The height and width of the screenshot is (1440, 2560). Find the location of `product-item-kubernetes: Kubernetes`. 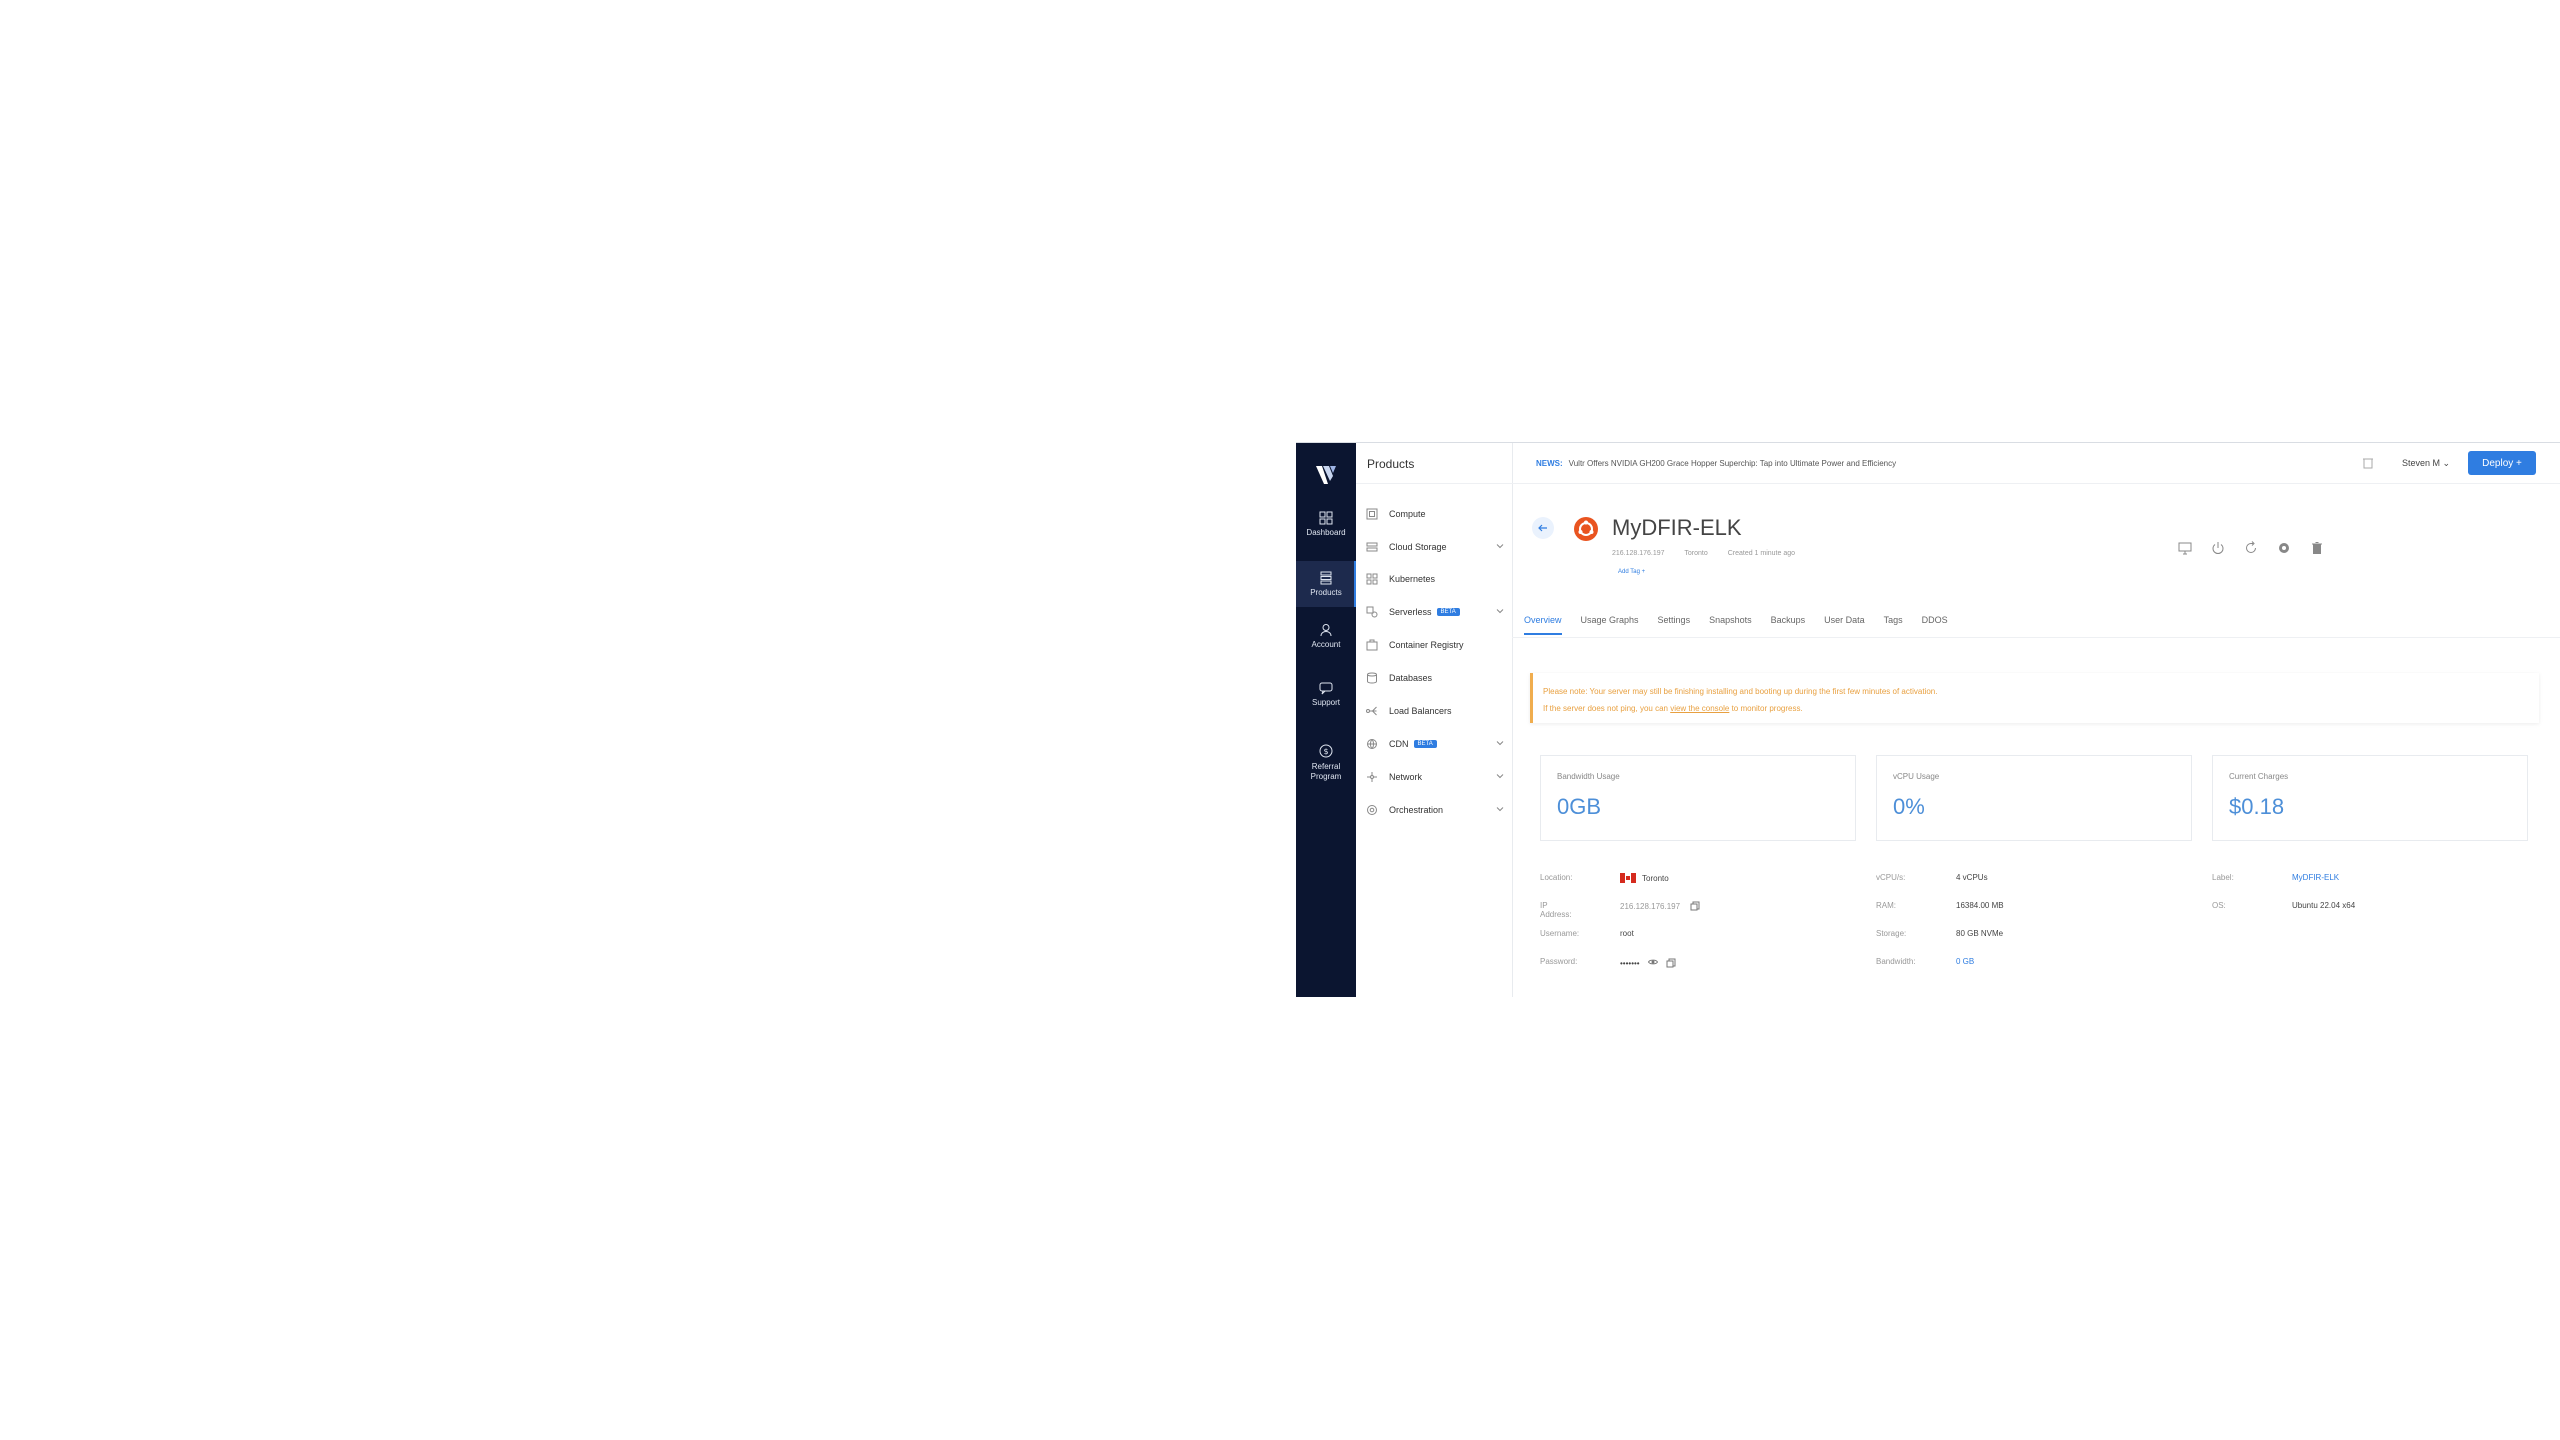

product-item-kubernetes: Kubernetes is located at coordinates (1437, 579).